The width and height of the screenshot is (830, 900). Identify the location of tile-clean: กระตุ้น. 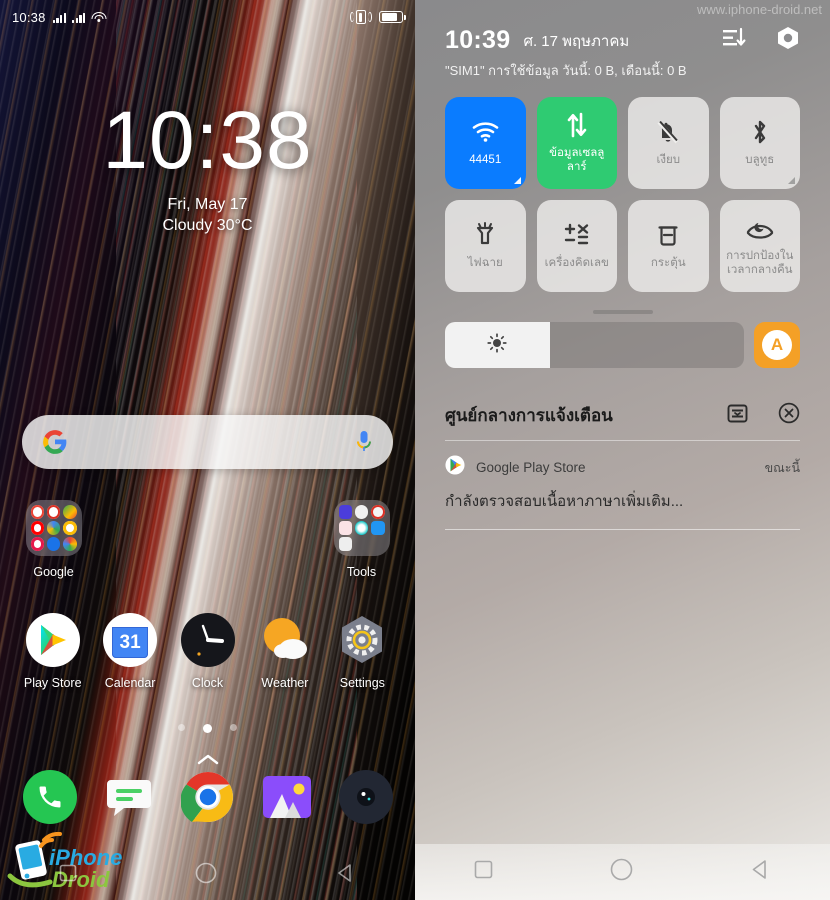
(668, 246).